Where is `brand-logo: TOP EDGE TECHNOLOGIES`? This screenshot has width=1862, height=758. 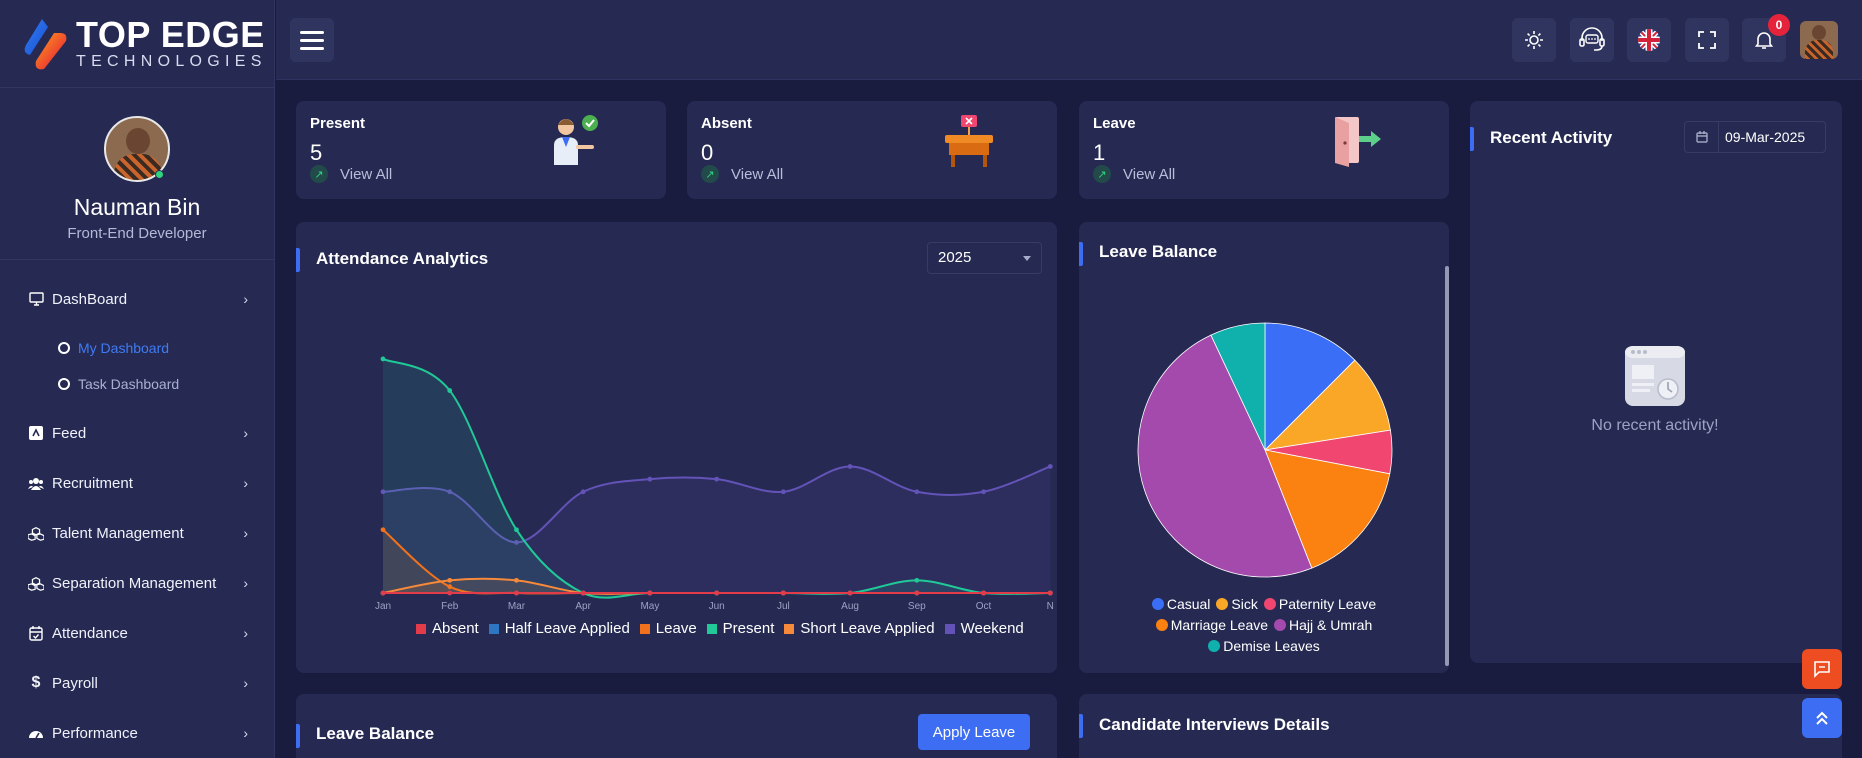
brand-logo: TOP EDGE TECHNOLOGIES is located at coordinates (137, 44).